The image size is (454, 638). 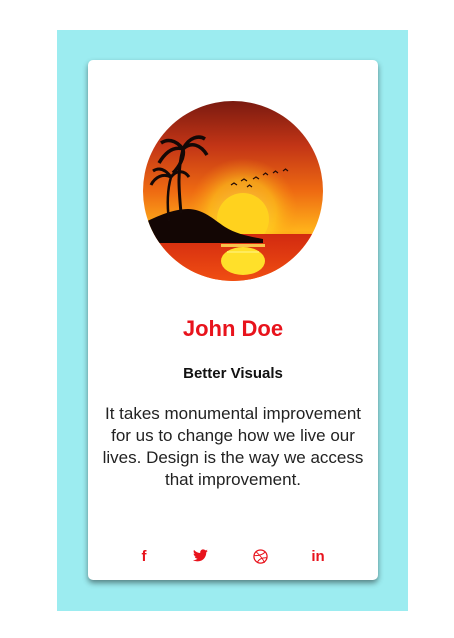 I want to click on linkedin-link: in, so click(x=318, y=557).